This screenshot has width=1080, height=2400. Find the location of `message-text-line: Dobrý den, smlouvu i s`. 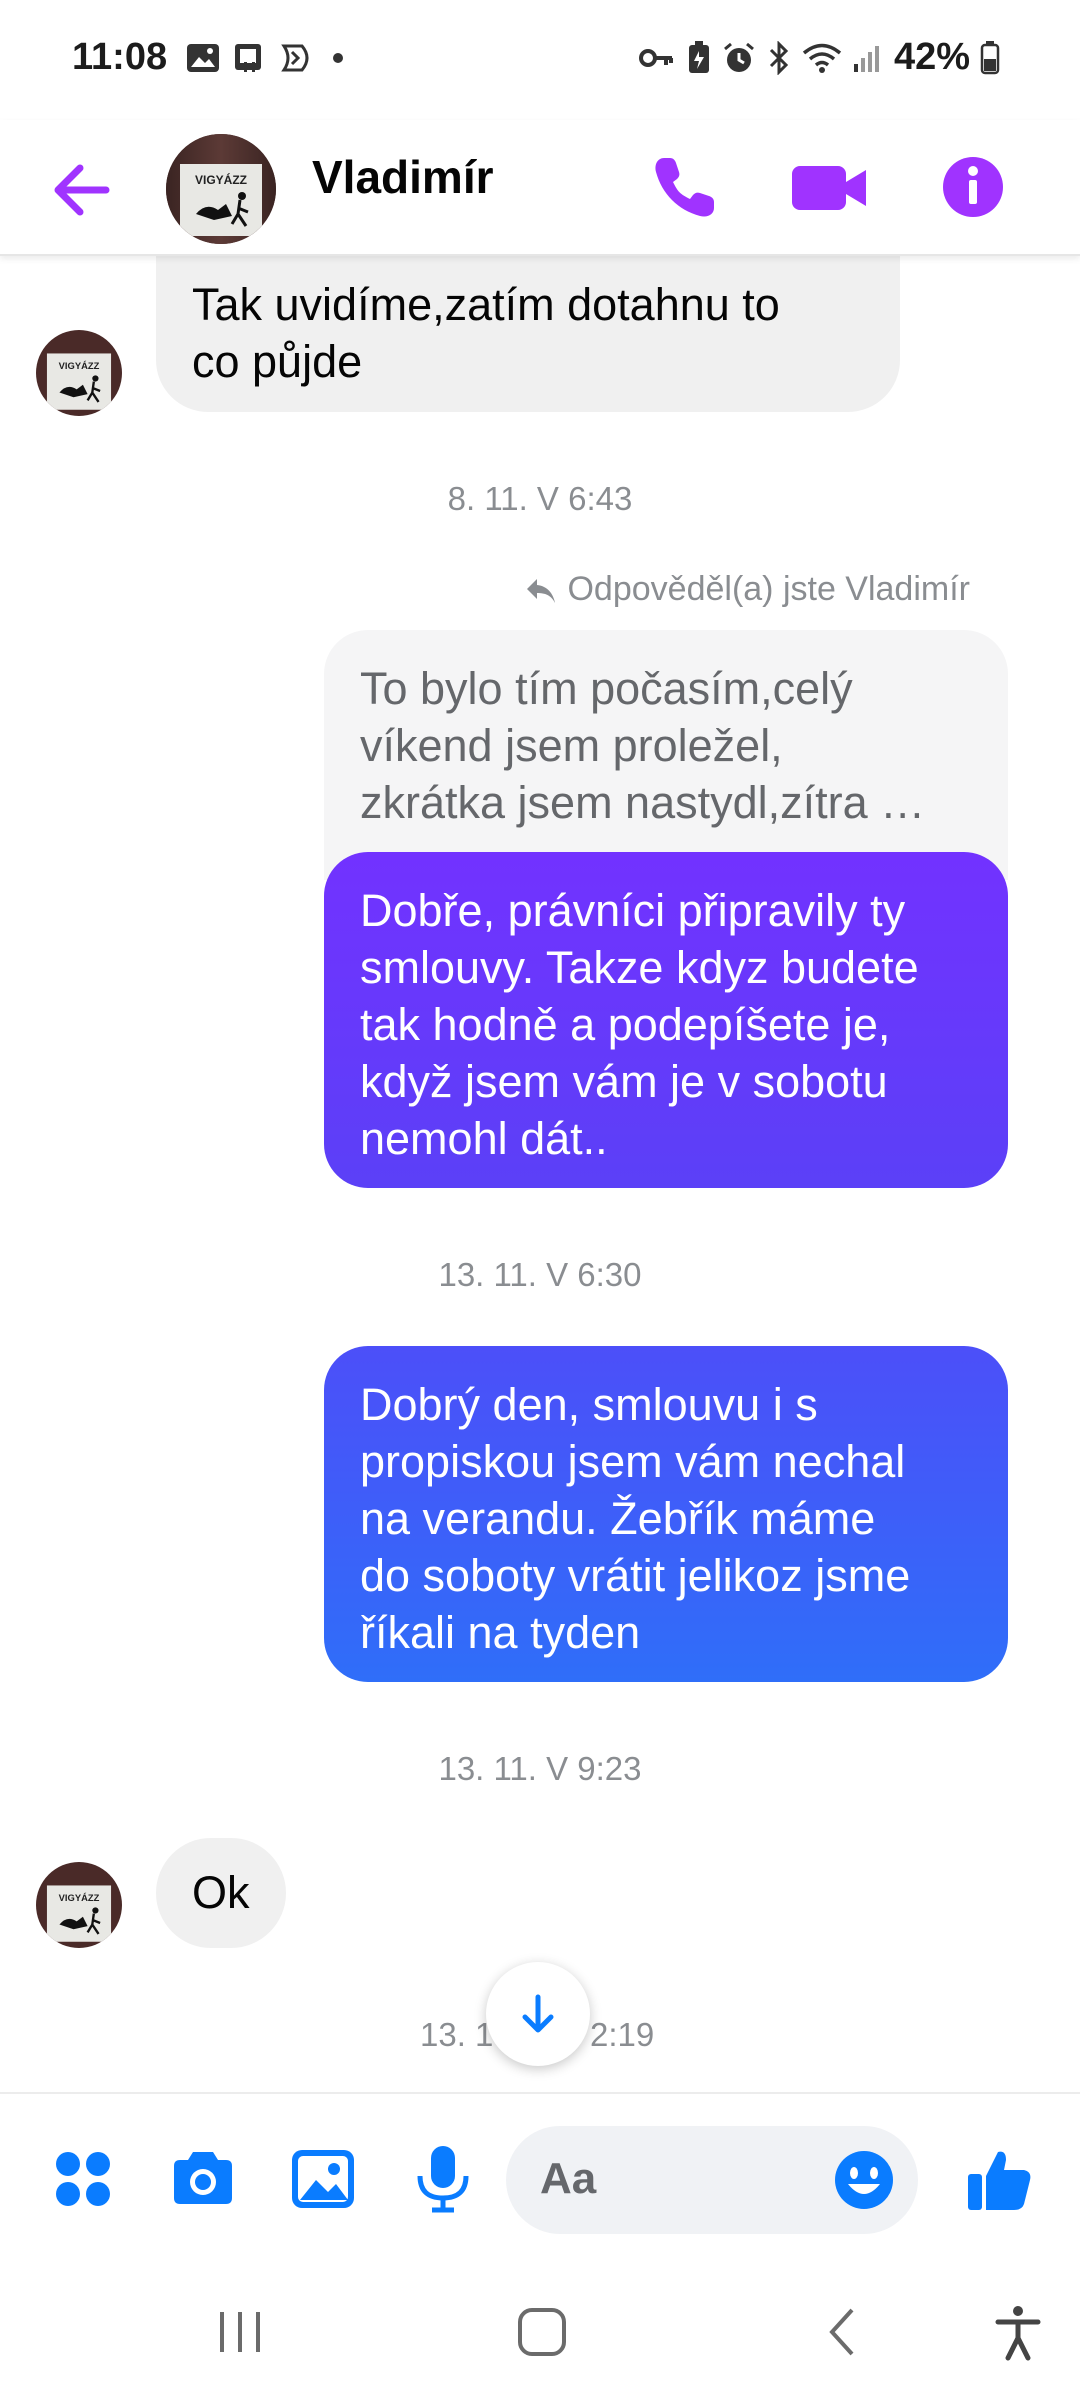

message-text-line: Dobrý den, smlouvu i s is located at coordinates (589, 1404).